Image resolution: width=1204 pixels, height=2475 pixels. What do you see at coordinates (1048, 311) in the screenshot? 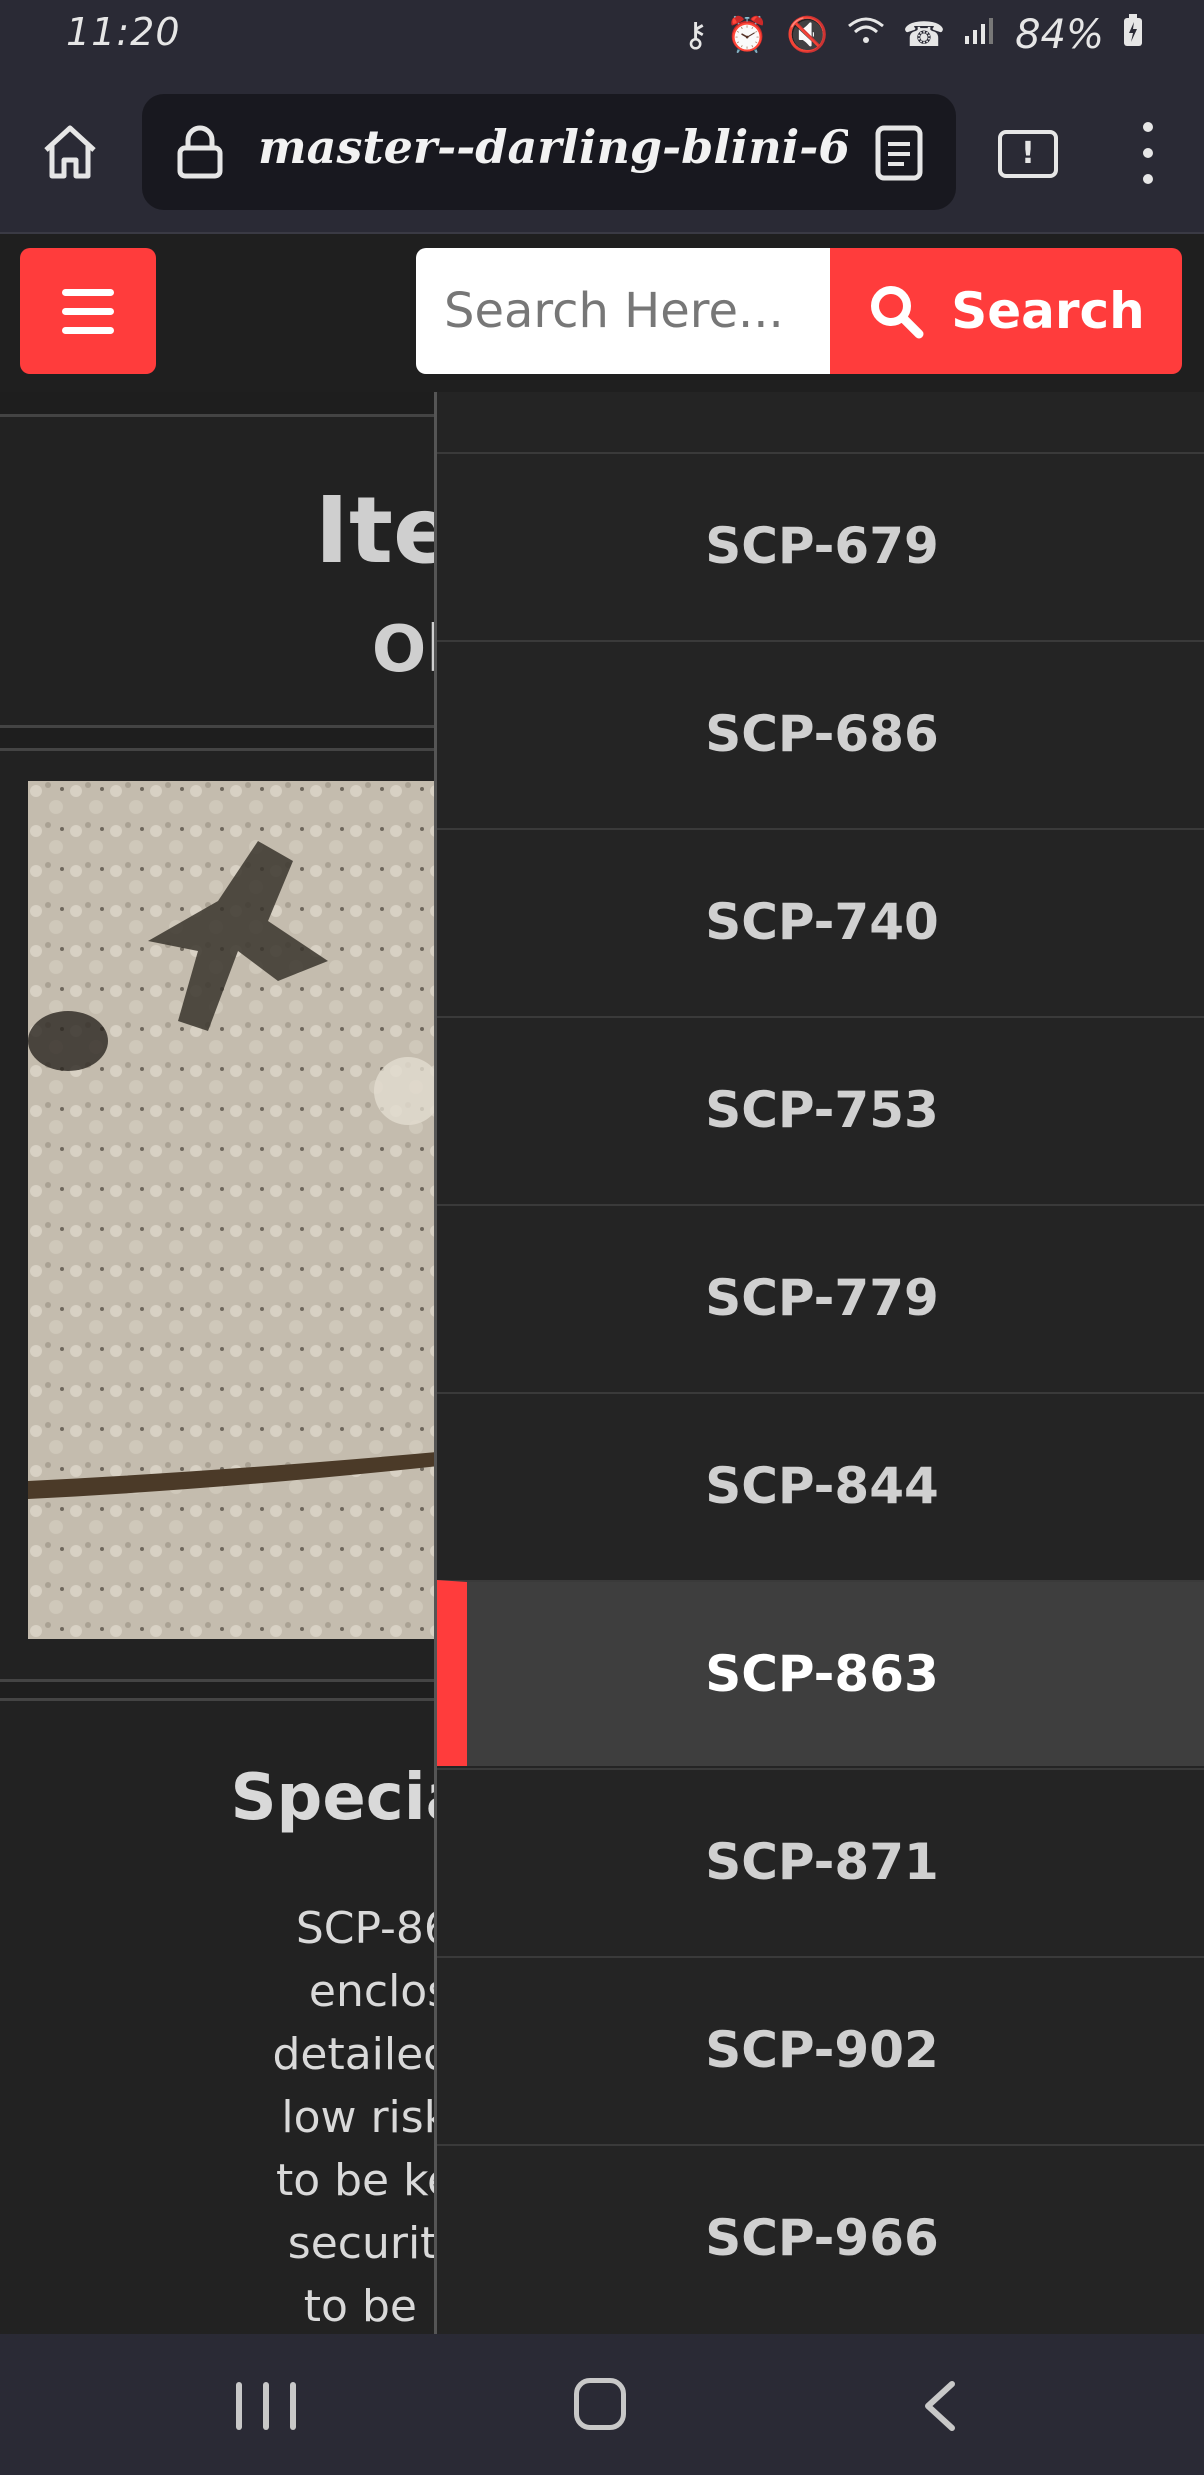
I see `search-button-label: Search` at bounding box center [1048, 311].